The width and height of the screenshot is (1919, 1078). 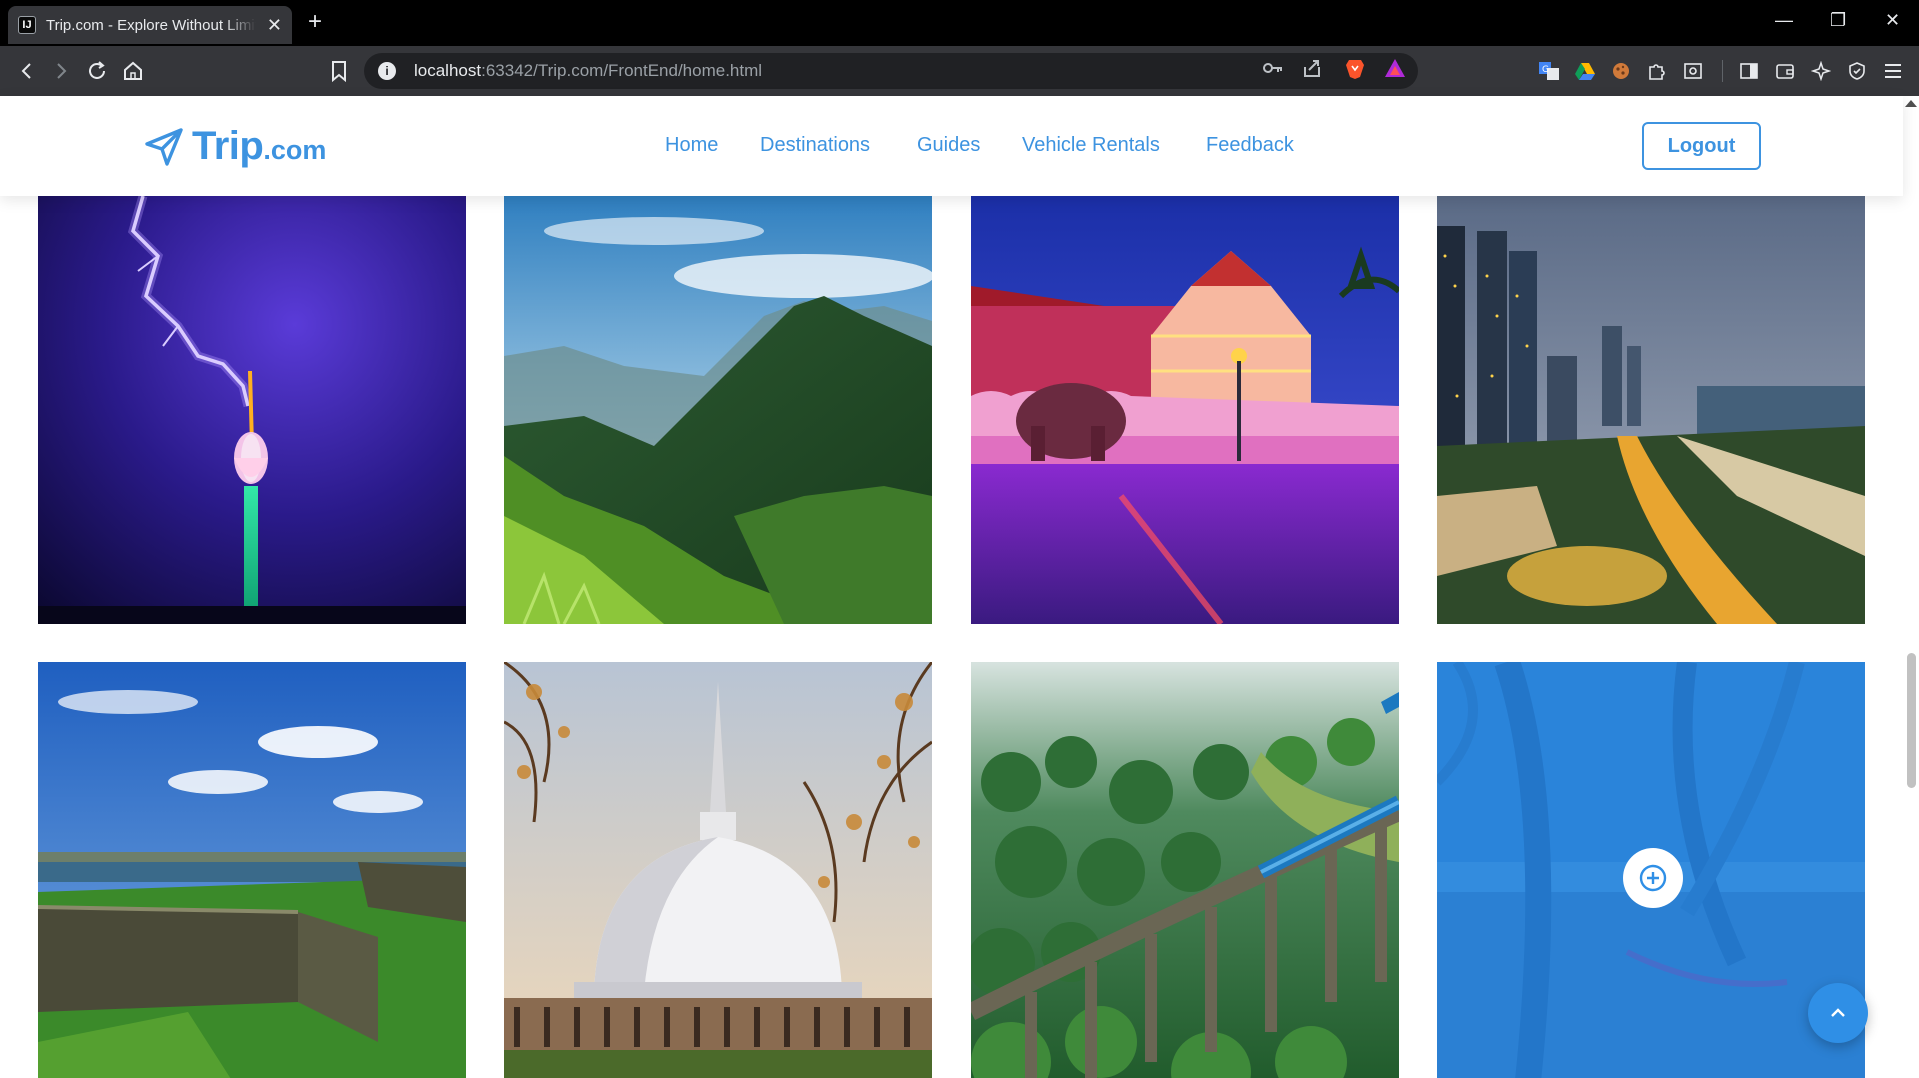 What do you see at coordinates (1749, 71) in the screenshot?
I see `sidebar-icon` at bounding box center [1749, 71].